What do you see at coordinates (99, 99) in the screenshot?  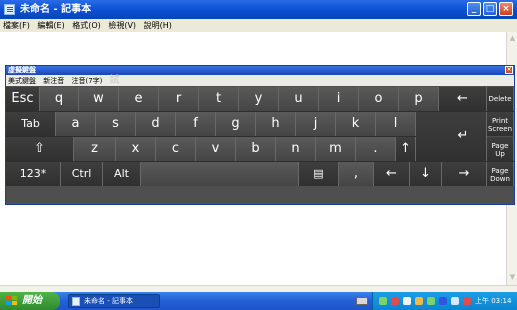 I see `key-w: w` at bounding box center [99, 99].